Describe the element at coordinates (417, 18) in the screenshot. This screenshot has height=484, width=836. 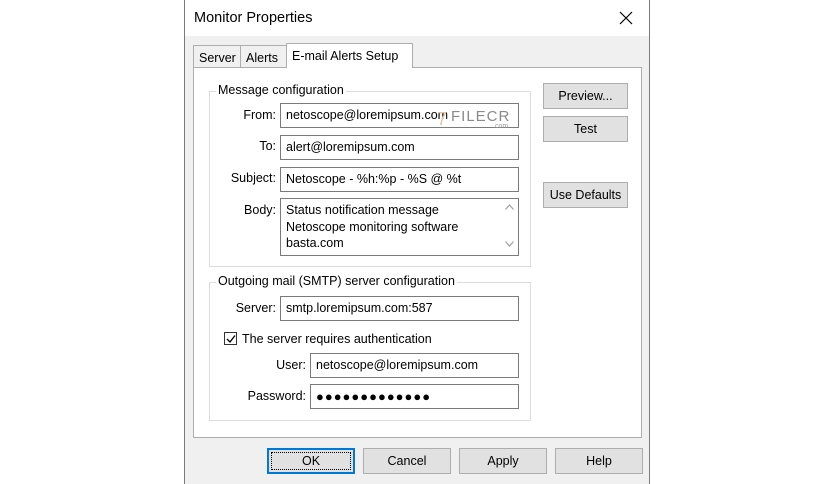
I see `title-bar: Monitor Properties` at that location.